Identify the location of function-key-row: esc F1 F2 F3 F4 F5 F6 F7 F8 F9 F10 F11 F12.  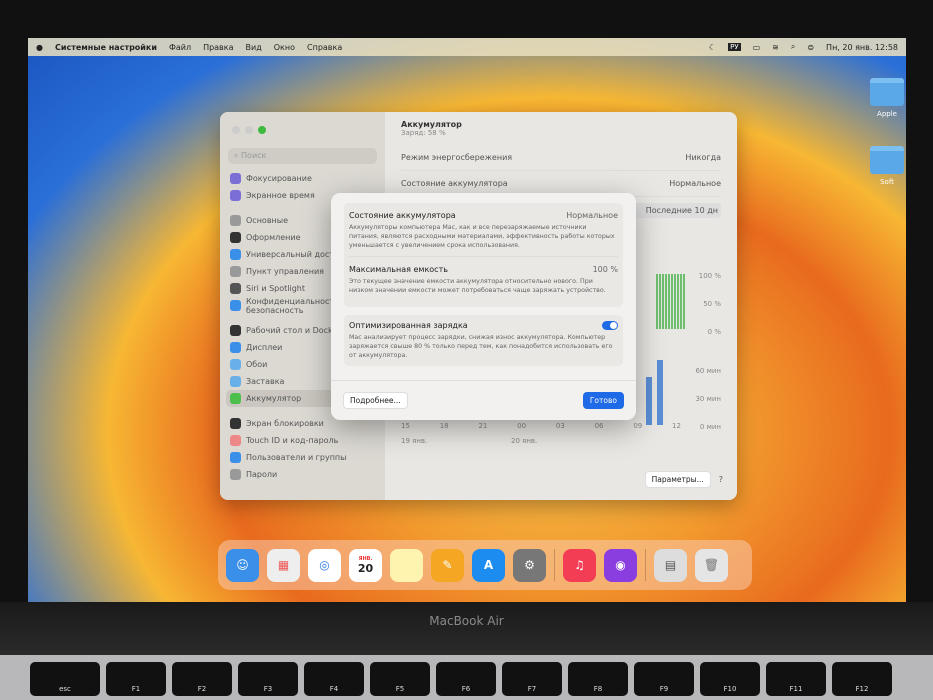
(461, 679).